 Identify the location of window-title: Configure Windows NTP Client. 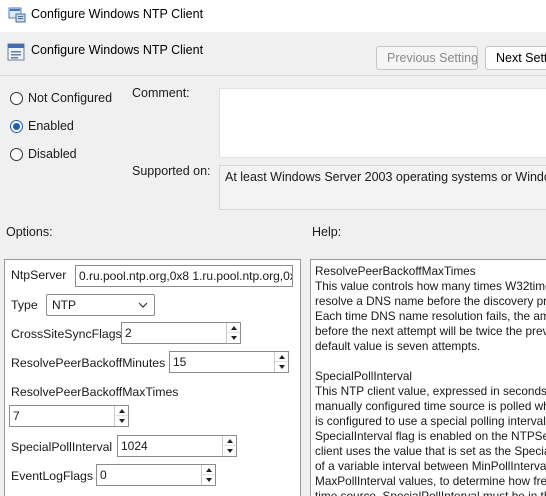
(117, 14).